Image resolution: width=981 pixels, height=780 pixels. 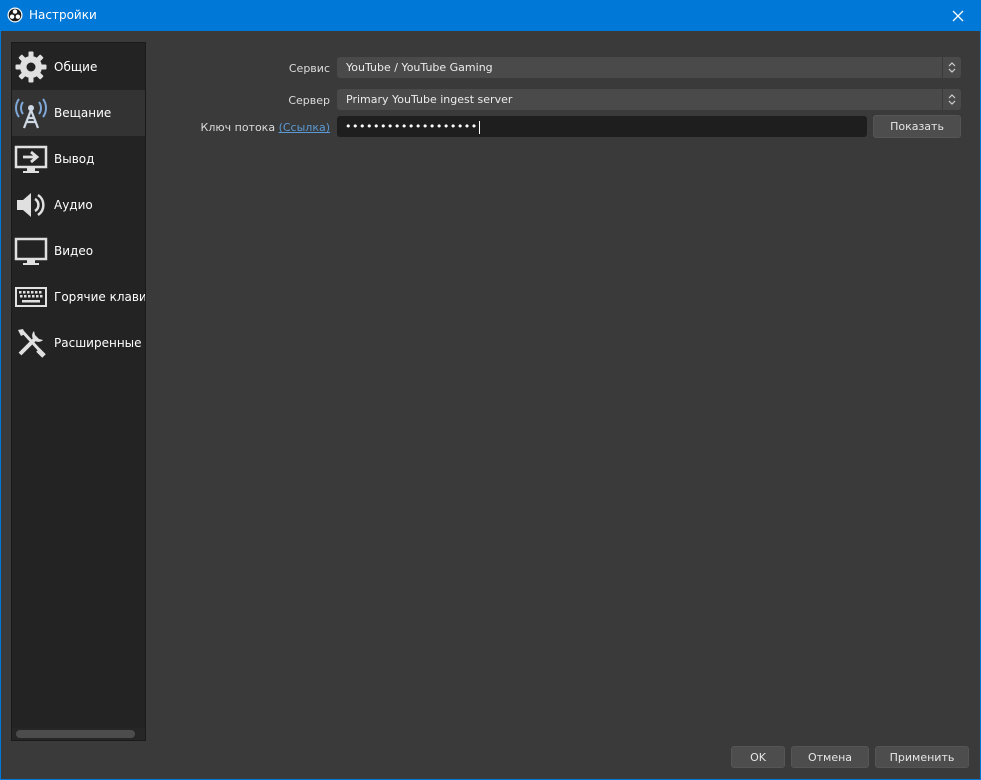 I want to click on text-caret, so click(x=479, y=127).